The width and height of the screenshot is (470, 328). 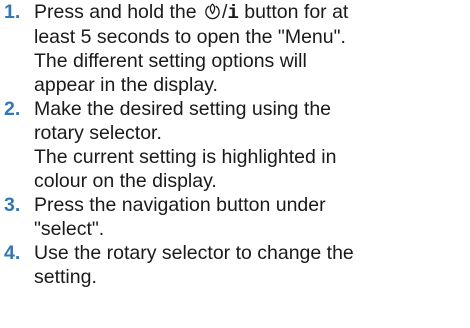 I want to click on step-line: appear in the display., so click(x=126, y=85).